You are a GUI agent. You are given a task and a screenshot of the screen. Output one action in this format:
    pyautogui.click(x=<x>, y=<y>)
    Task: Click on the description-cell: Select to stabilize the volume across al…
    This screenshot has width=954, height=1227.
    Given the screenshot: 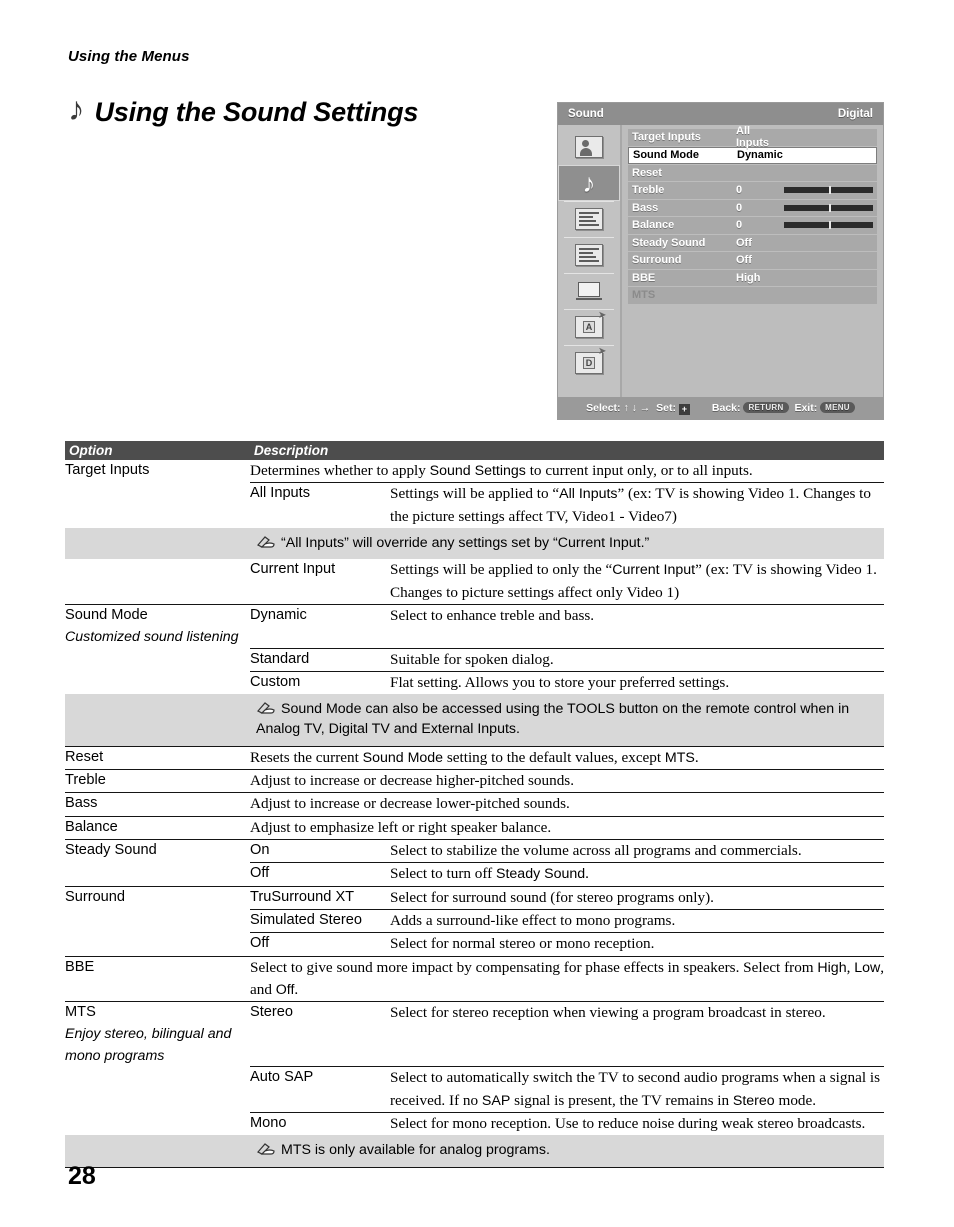 What is the action you would take?
    pyautogui.click(x=637, y=850)
    